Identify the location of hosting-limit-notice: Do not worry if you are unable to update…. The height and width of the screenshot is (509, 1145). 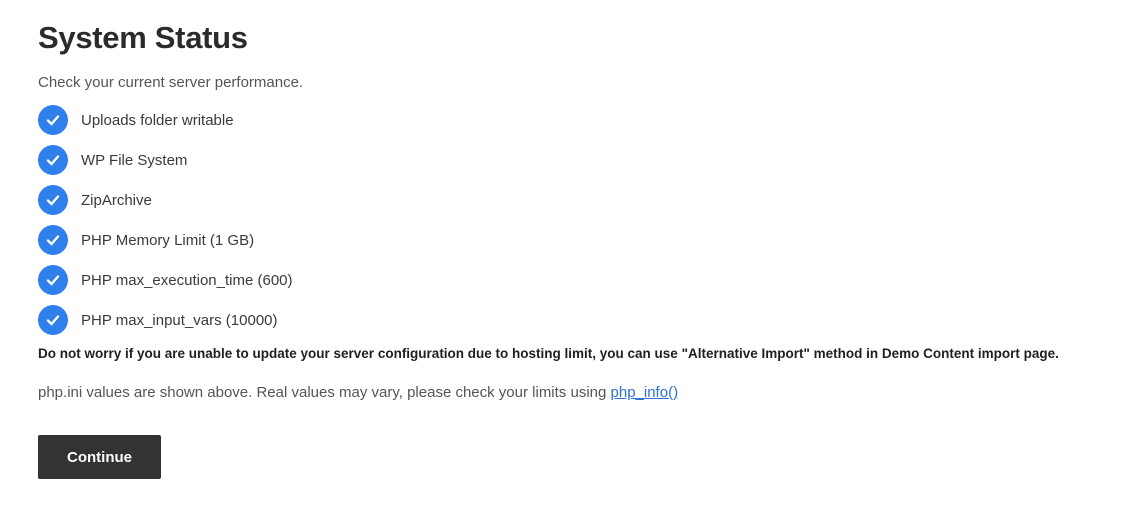
(548, 353).